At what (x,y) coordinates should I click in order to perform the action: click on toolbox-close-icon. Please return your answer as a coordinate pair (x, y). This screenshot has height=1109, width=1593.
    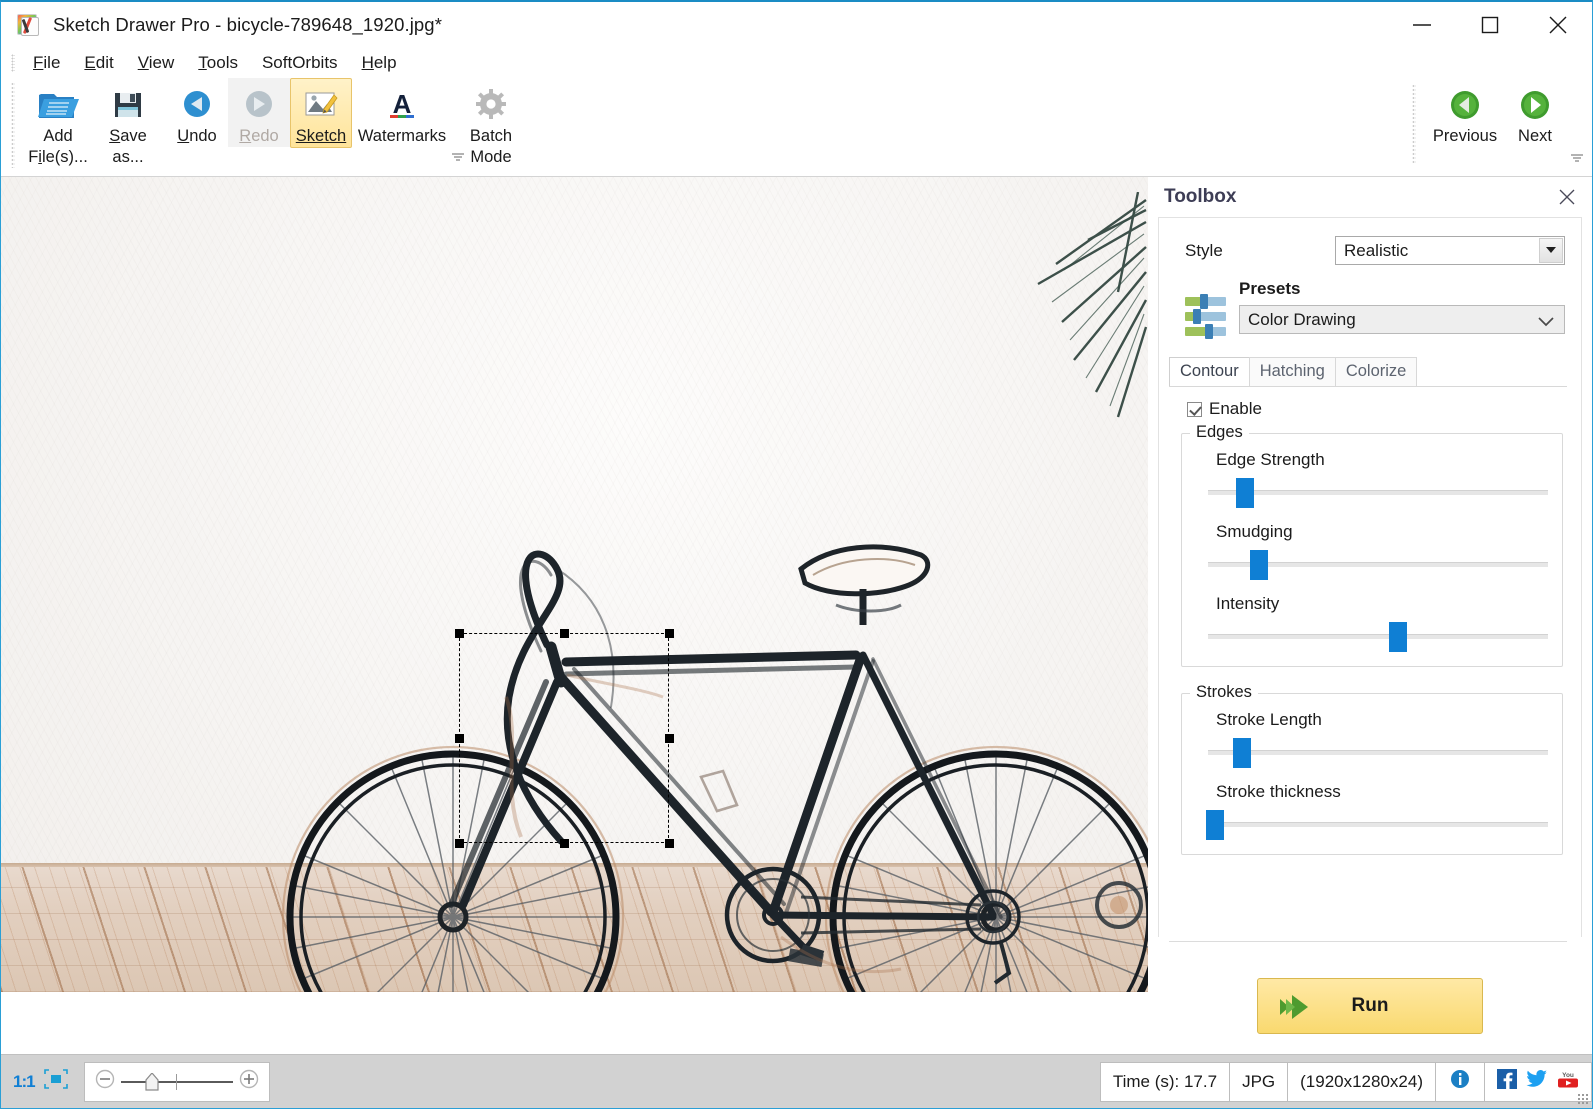
    Looking at the image, I should click on (1567, 197).